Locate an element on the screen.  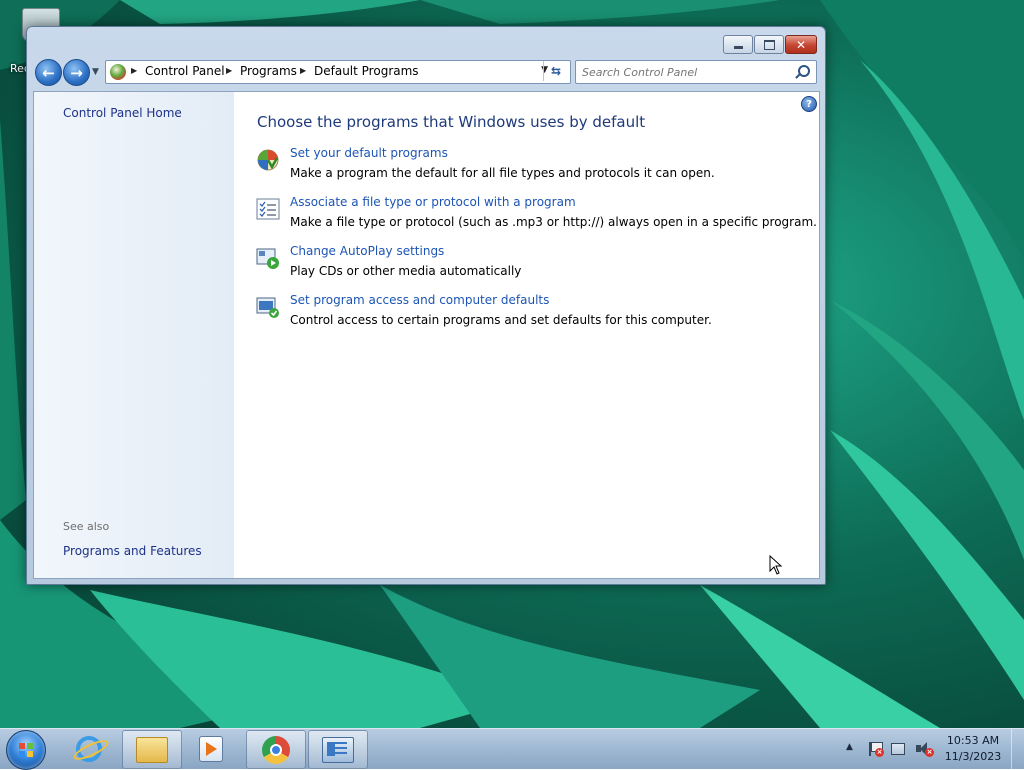
forward-arrow-icon: → is located at coordinates (76, 72).